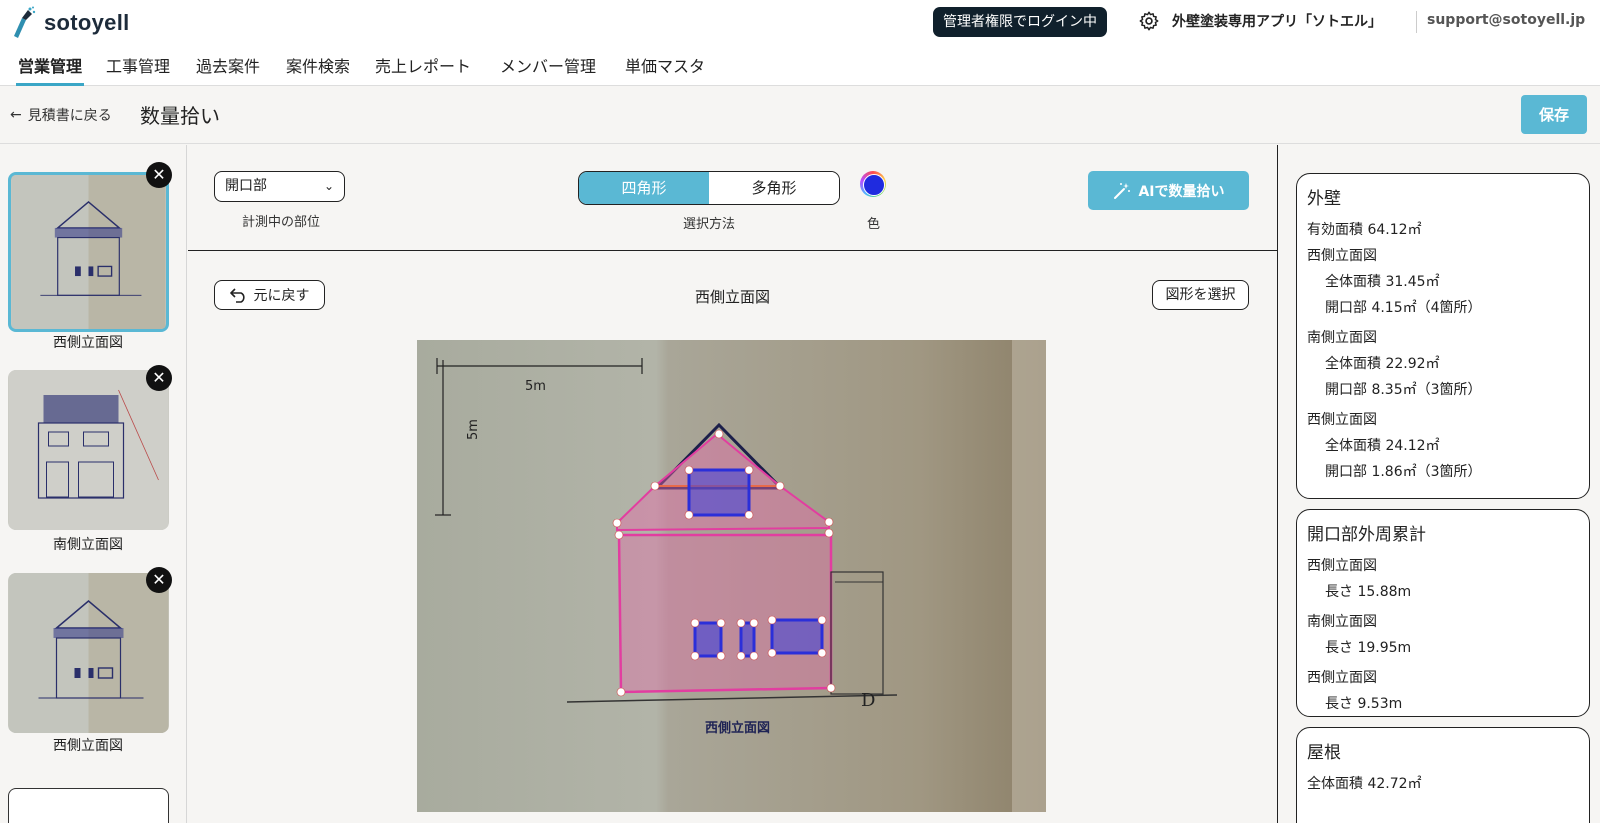 Image resolution: width=1600 pixels, height=823 pixels. What do you see at coordinates (318, 69) in the screenshot?
I see `nav-tab-project-search: 案件検索` at bounding box center [318, 69].